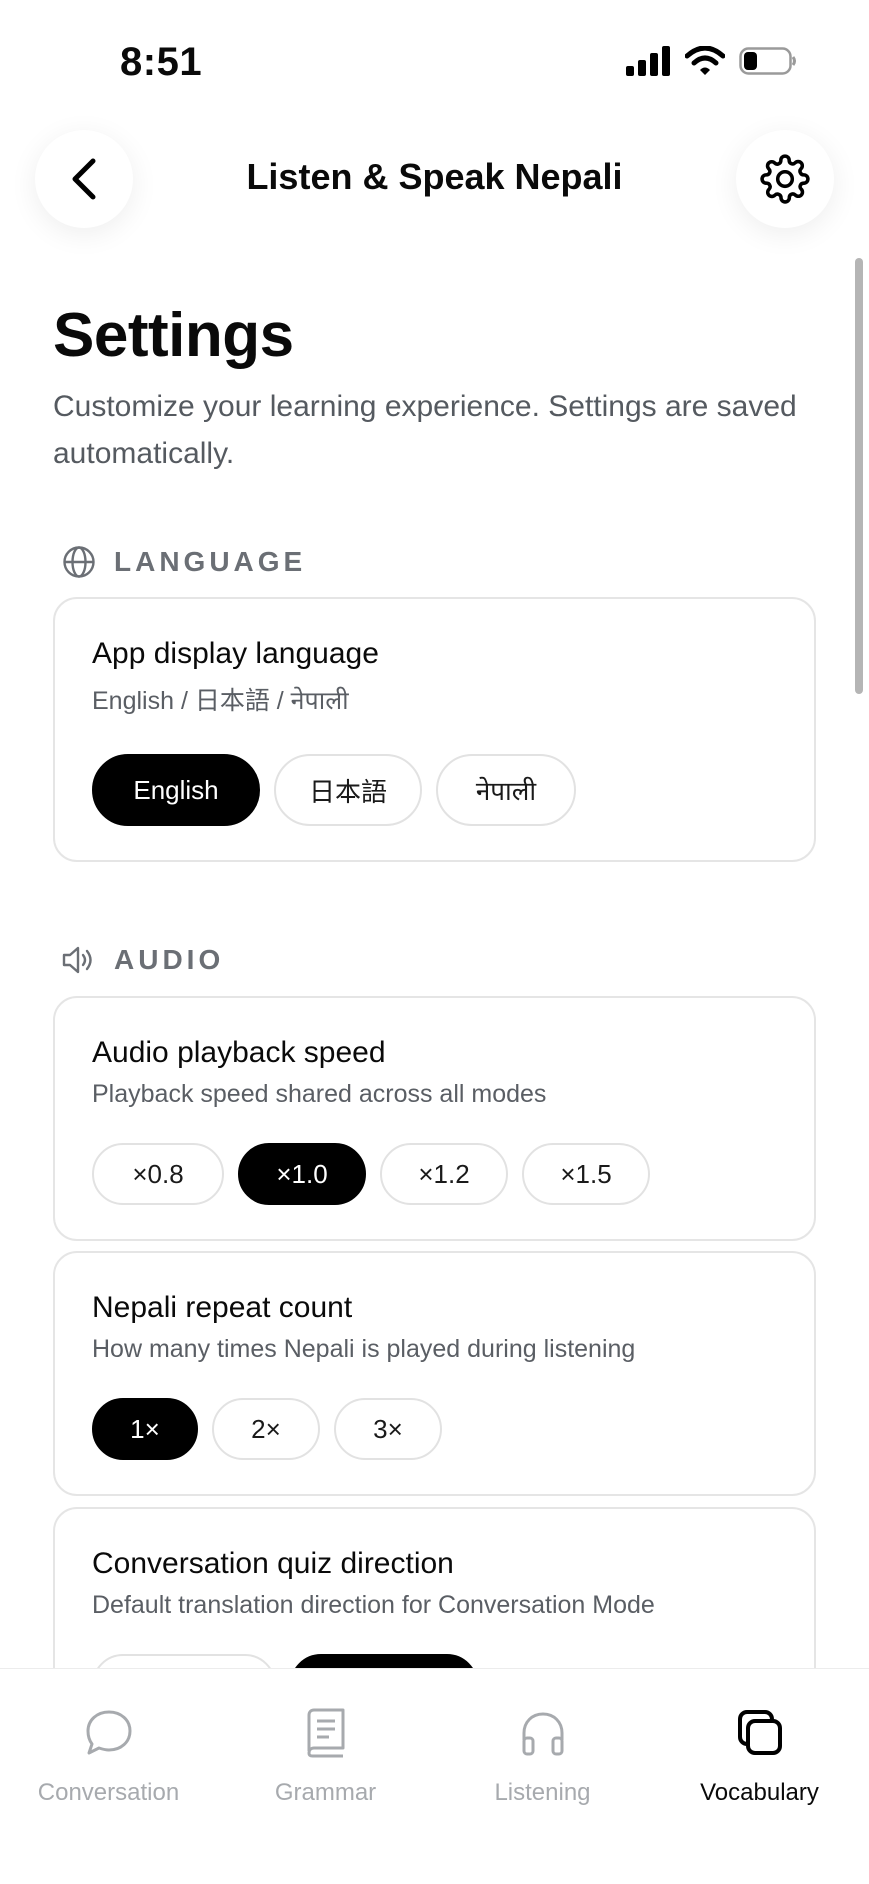 The image size is (869, 1884). I want to click on card-description: Playback speed shared across all modes, so click(319, 1094).